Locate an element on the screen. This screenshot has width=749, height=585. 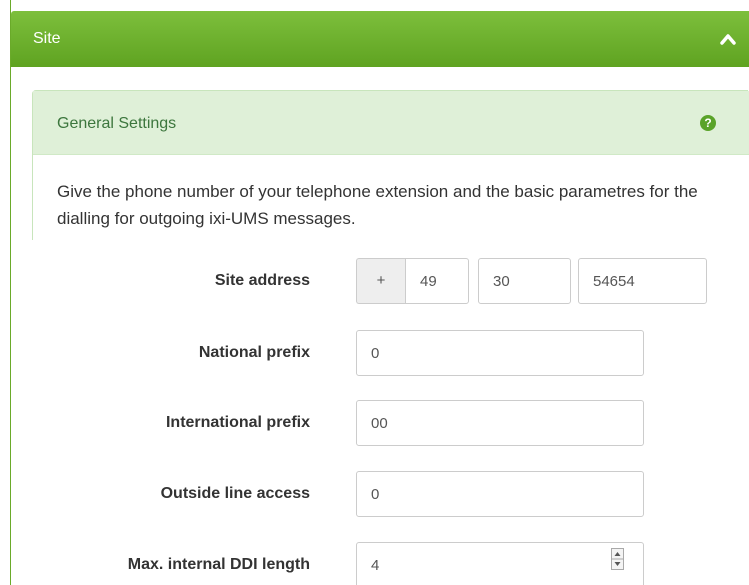
question-circle-icon: ? is located at coordinates (708, 123).